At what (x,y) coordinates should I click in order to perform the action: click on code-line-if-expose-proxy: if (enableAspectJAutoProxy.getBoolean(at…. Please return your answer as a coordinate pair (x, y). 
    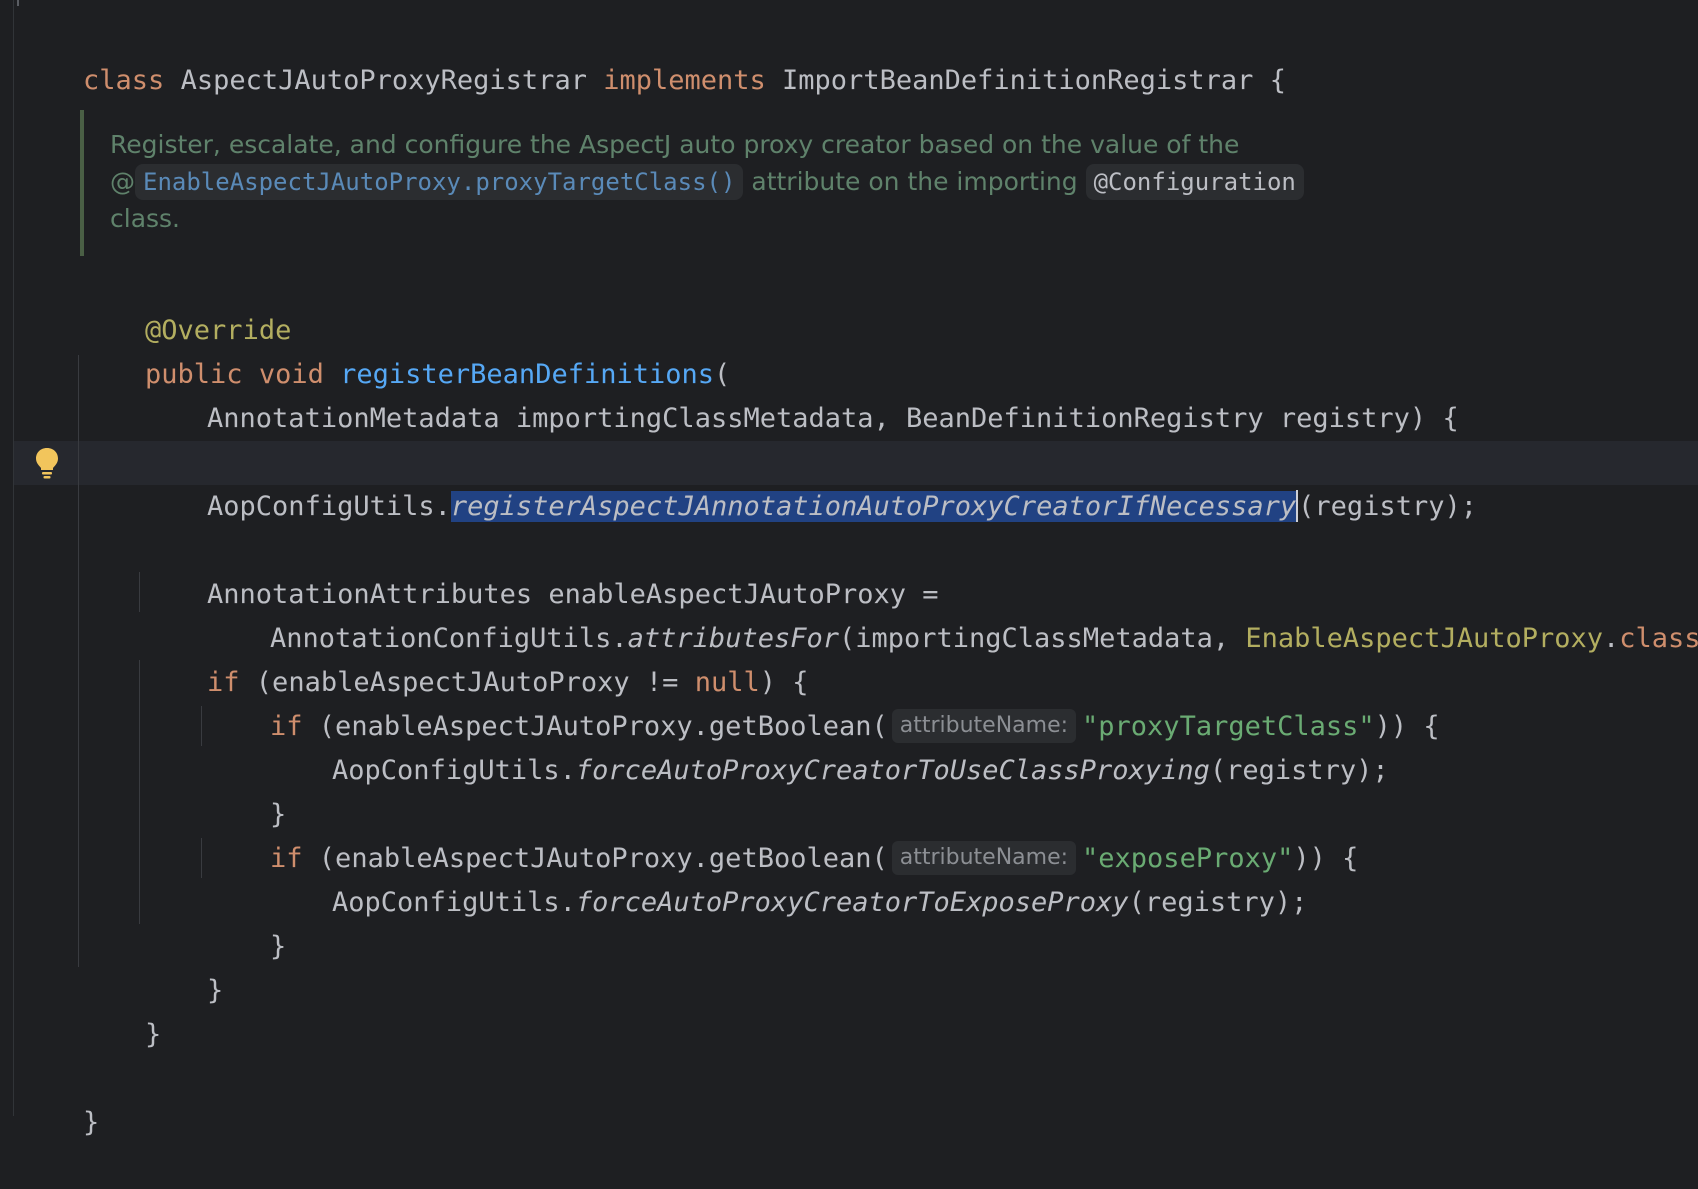
    Looking at the image, I should click on (781, 834).